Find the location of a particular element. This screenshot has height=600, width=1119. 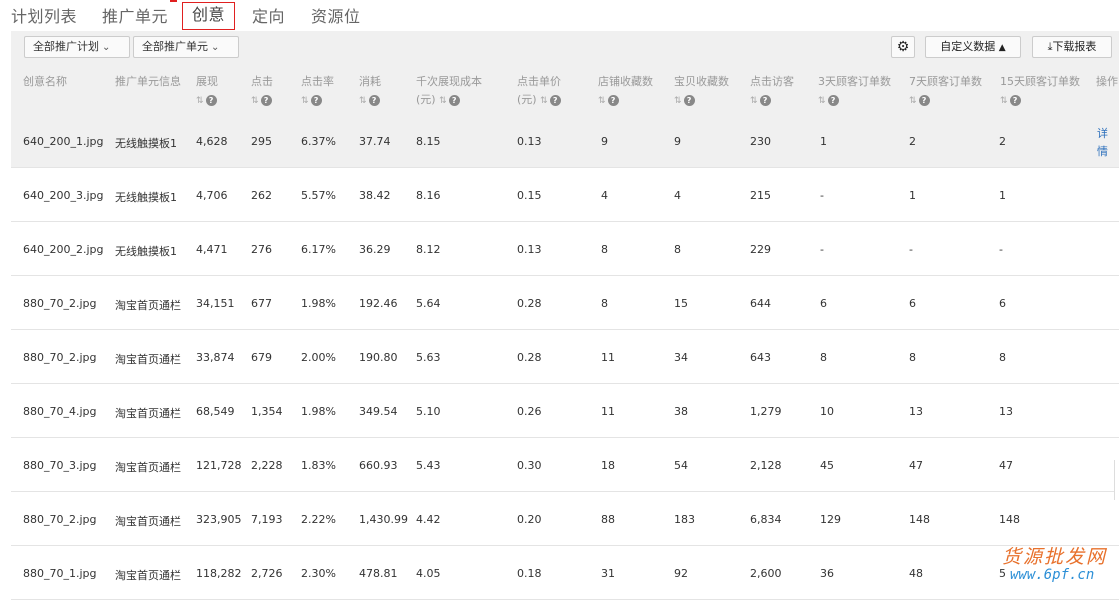

cell-clicks: 2,726 is located at coordinates (267, 573).